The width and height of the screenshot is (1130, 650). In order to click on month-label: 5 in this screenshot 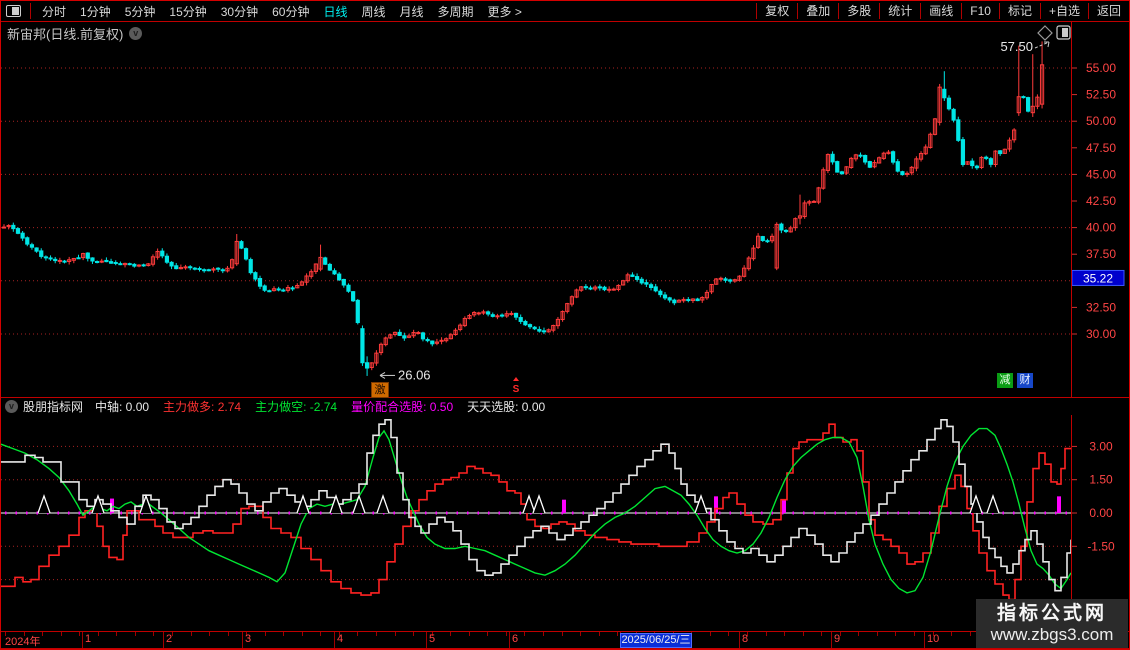, I will do `click(432, 639)`.